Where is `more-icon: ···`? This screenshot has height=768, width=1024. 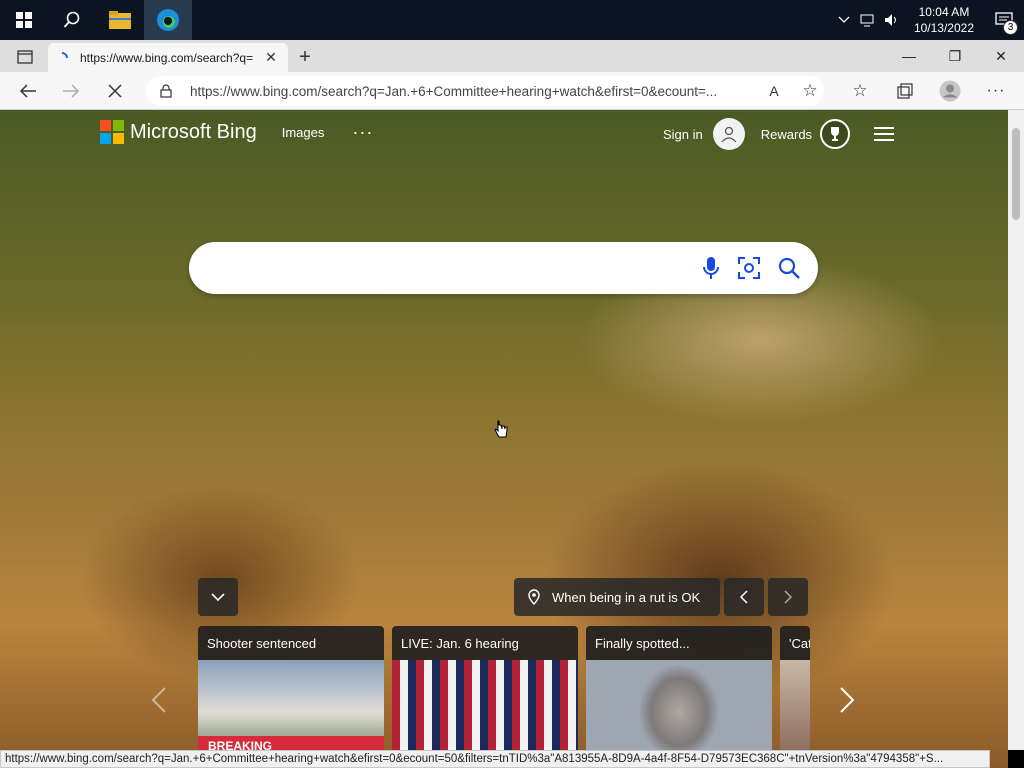 more-icon: ··· is located at coordinates (996, 90).